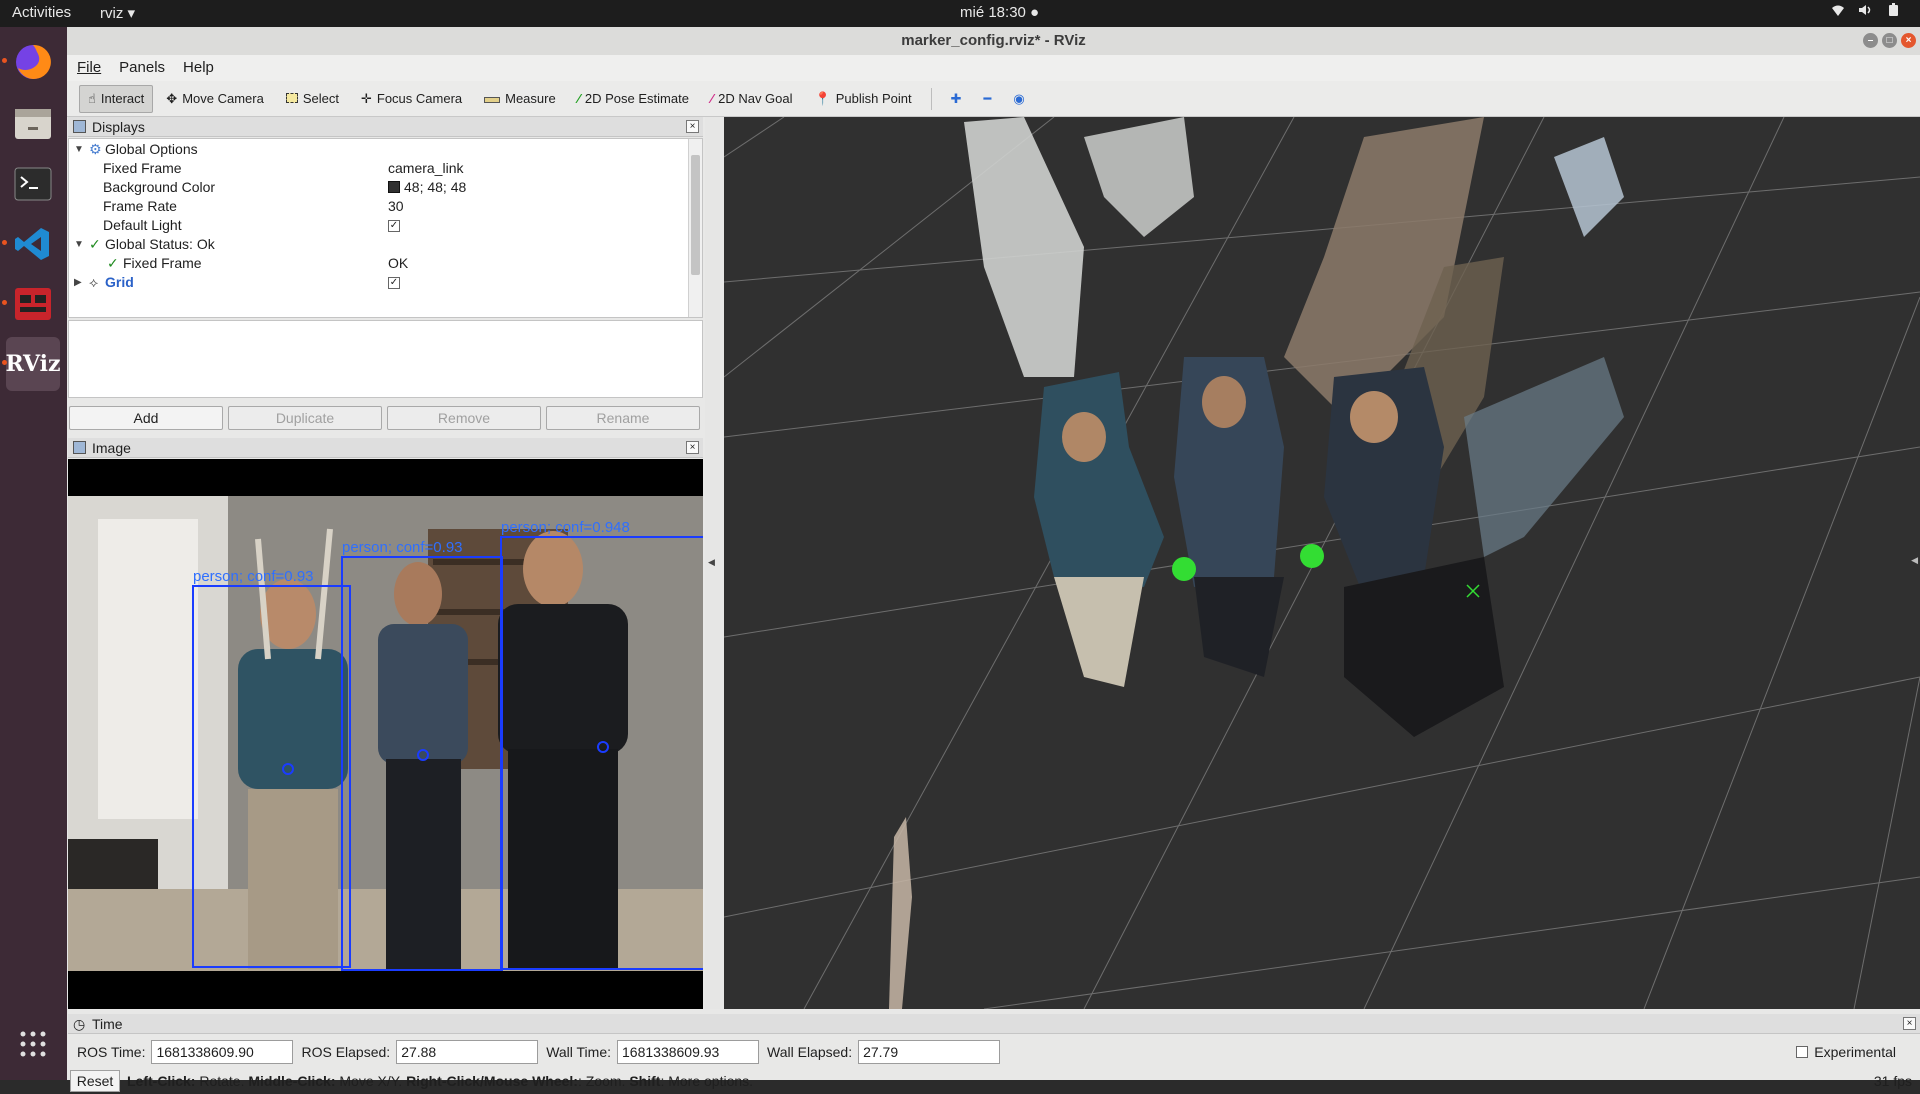 The width and height of the screenshot is (1920, 1094). What do you see at coordinates (33, 244) in the screenshot?
I see `vscode-icon` at bounding box center [33, 244].